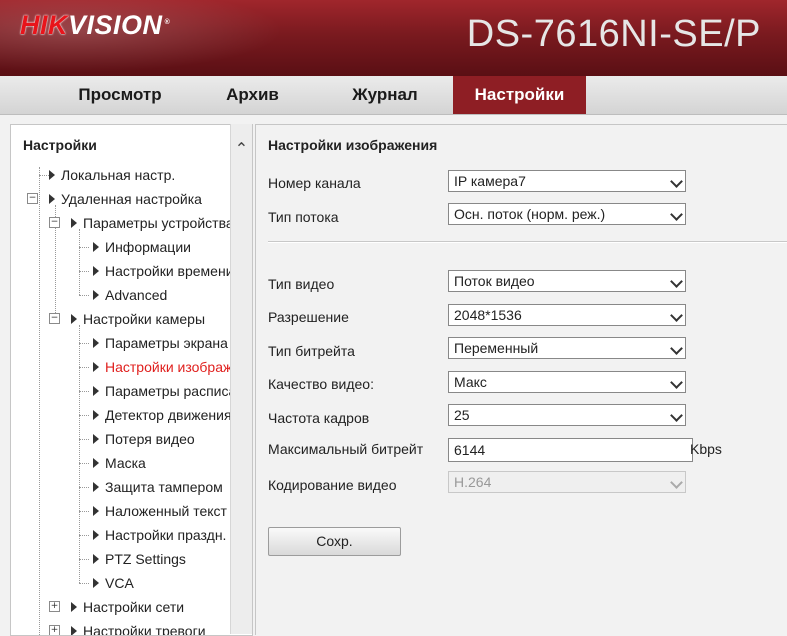 The width and height of the screenshot is (787, 636). I want to click on frame-rate-select: 25, so click(567, 415).